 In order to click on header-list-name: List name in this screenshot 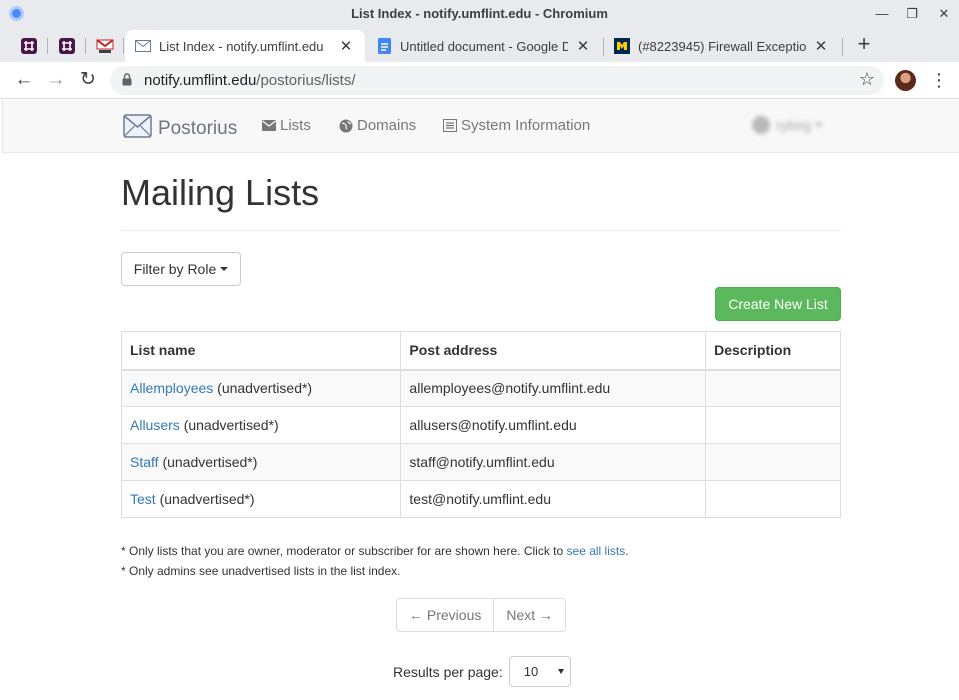, I will do `click(261, 351)`.